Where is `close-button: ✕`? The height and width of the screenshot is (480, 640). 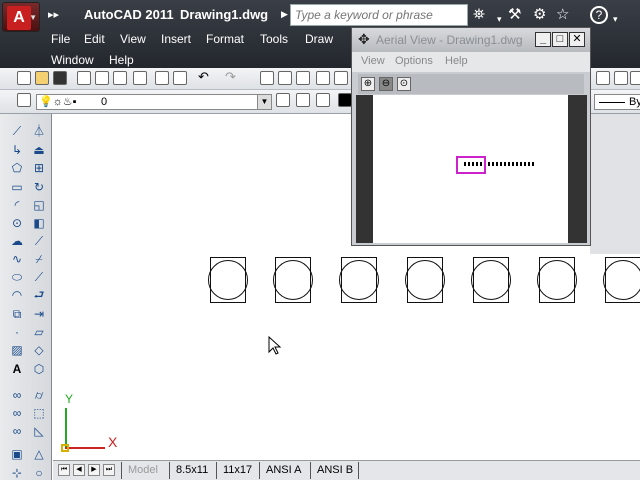 close-button: ✕ is located at coordinates (577, 39).